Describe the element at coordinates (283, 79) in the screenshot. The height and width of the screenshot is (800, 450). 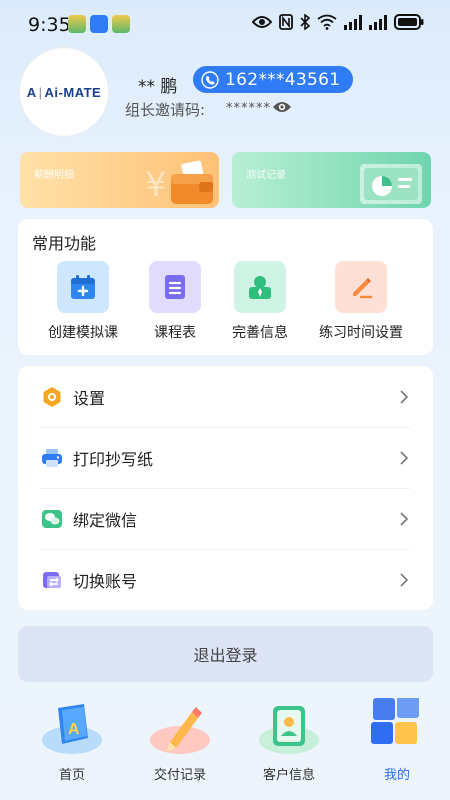
I see `phone-number: 162***43561` at that location.